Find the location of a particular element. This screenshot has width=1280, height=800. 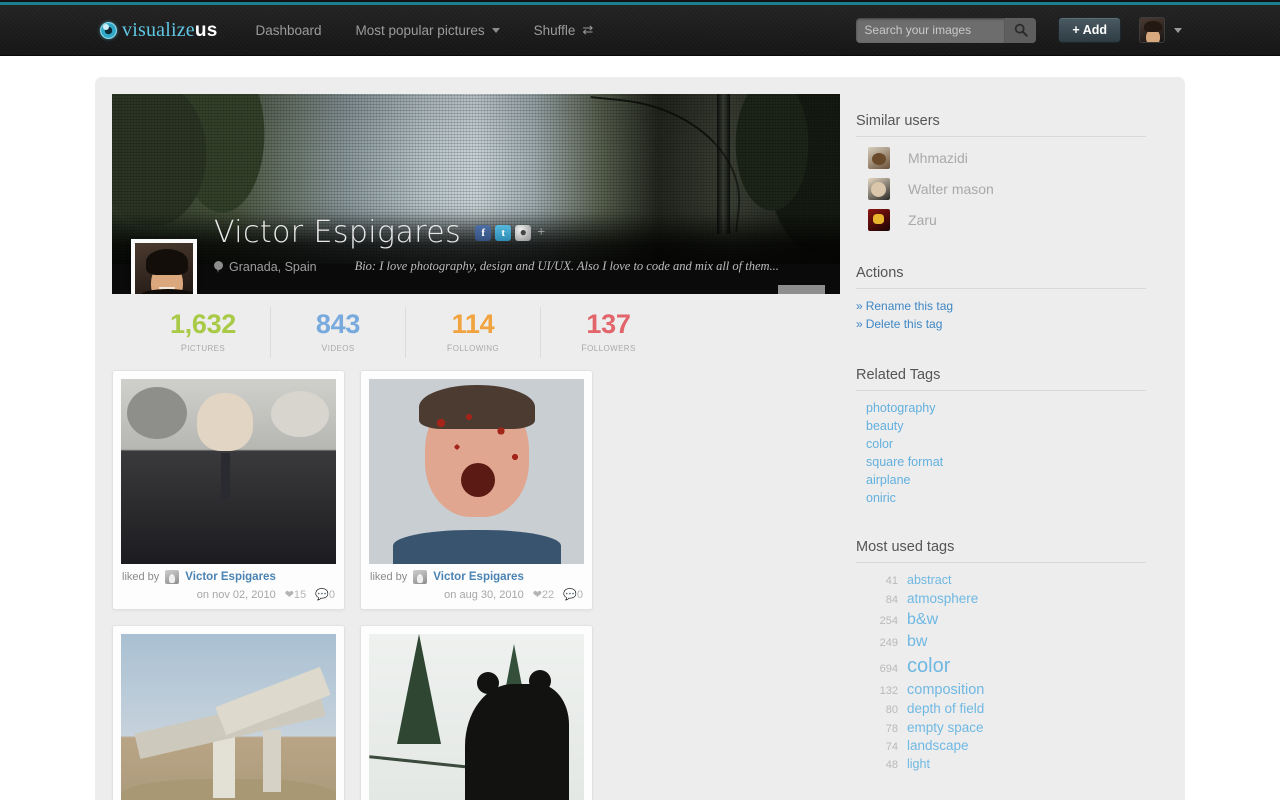

website-globe-icon: ● is located at coordinates (523, 232).